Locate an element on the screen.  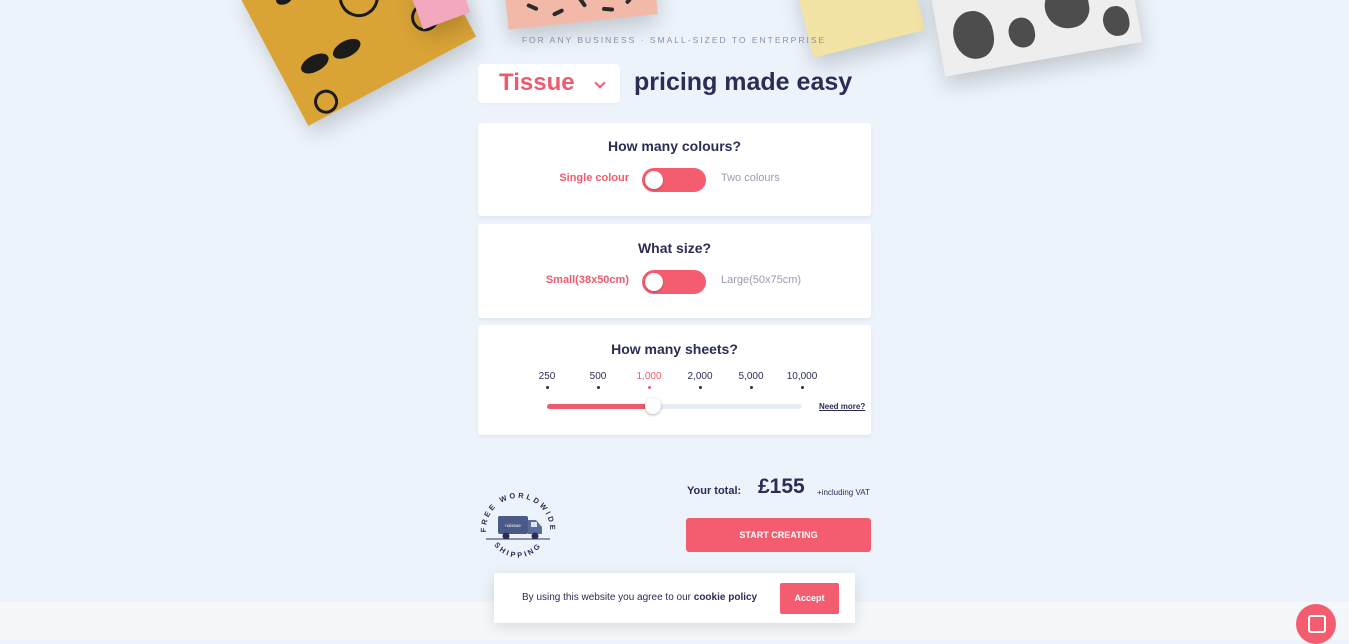
truck-icon: noissue is located at coordinates (518, 528).